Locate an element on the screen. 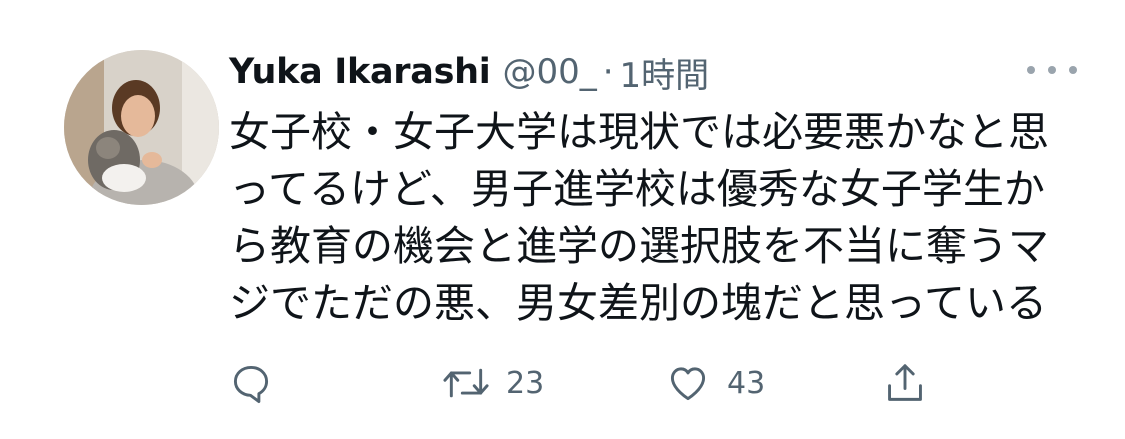 This screenshot has height=439, width=1125. retweet-icon is located at coordinates (466, 383).